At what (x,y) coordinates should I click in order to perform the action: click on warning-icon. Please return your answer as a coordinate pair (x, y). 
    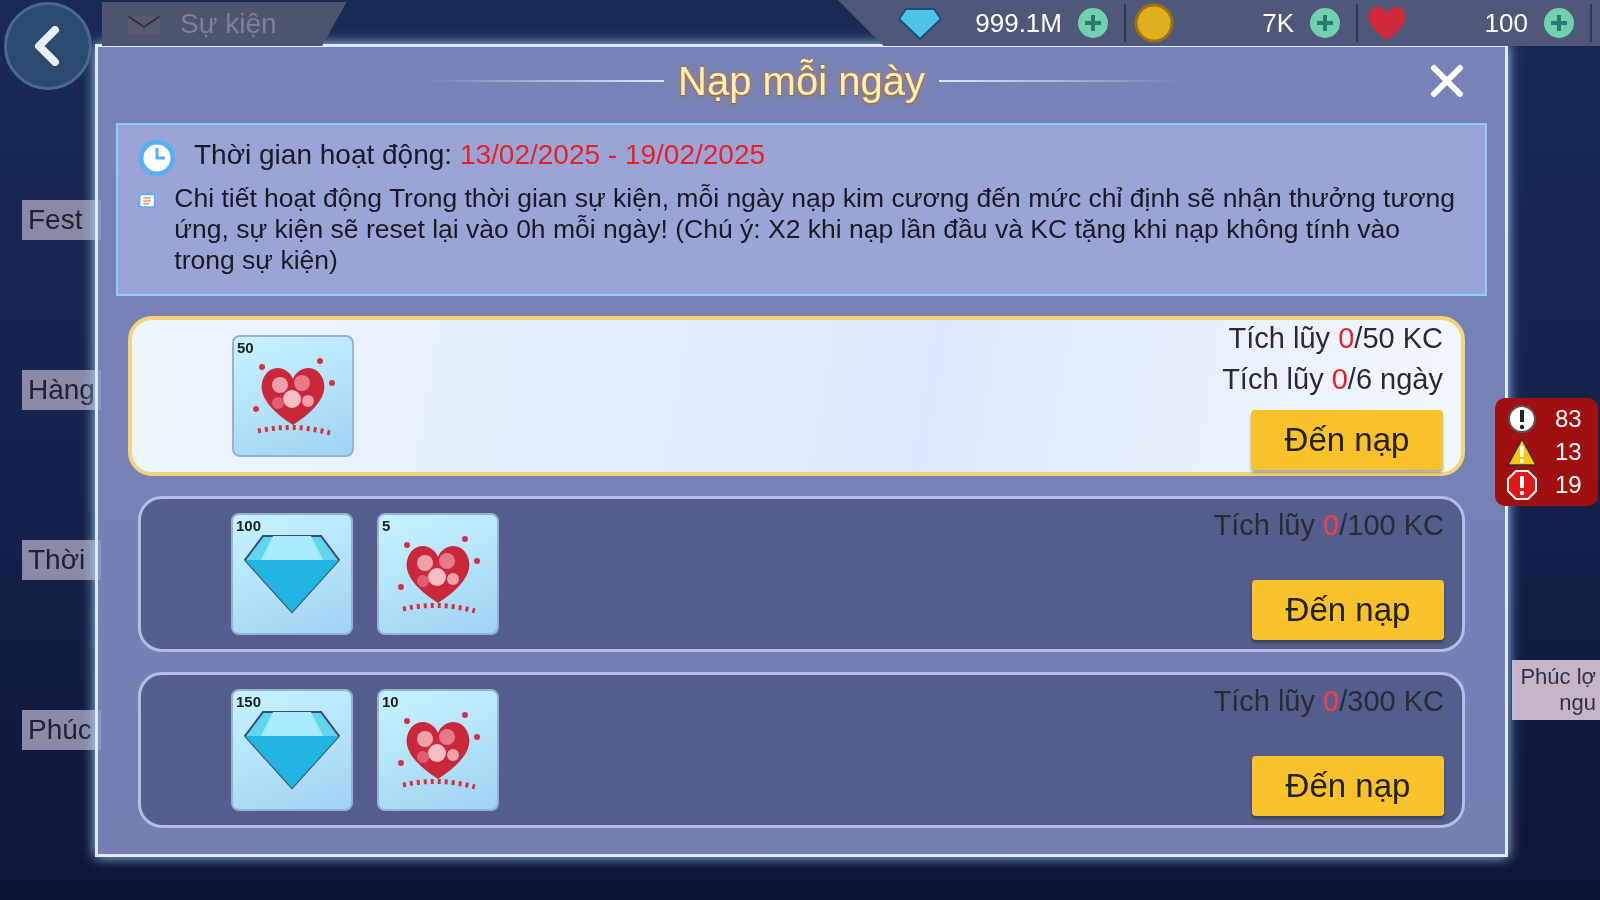
    Looking at the image, I should click on (1522, 452).